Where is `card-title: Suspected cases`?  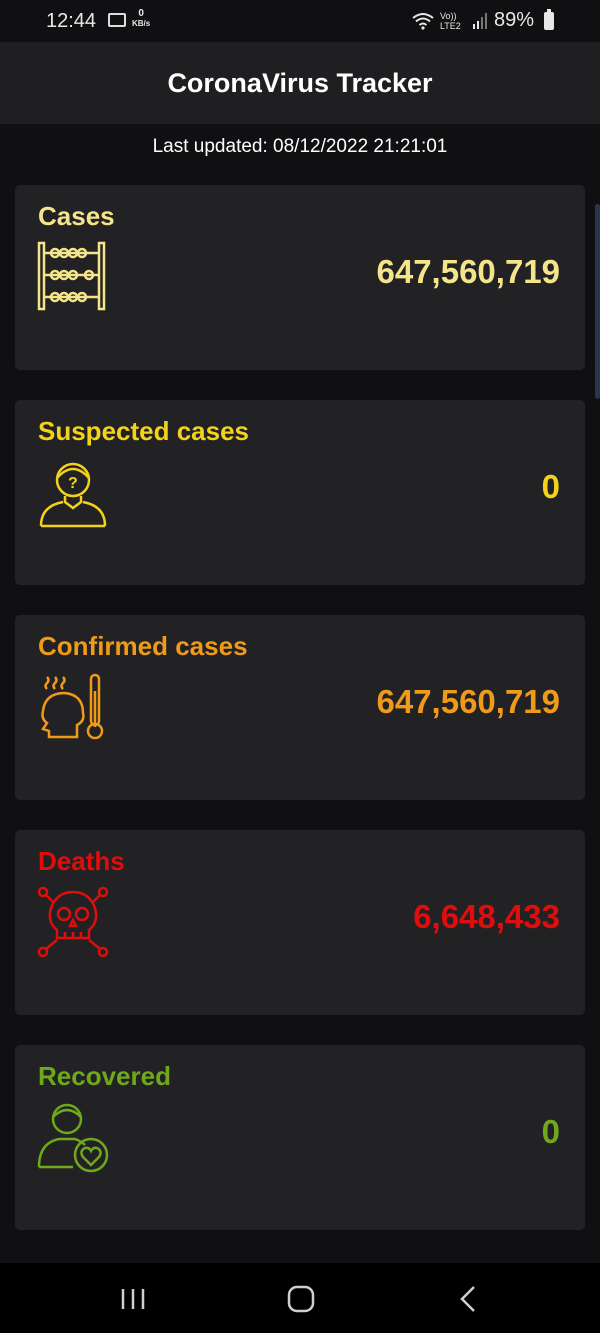 card-title: Suspected cases is located at coordinates (144, 431).